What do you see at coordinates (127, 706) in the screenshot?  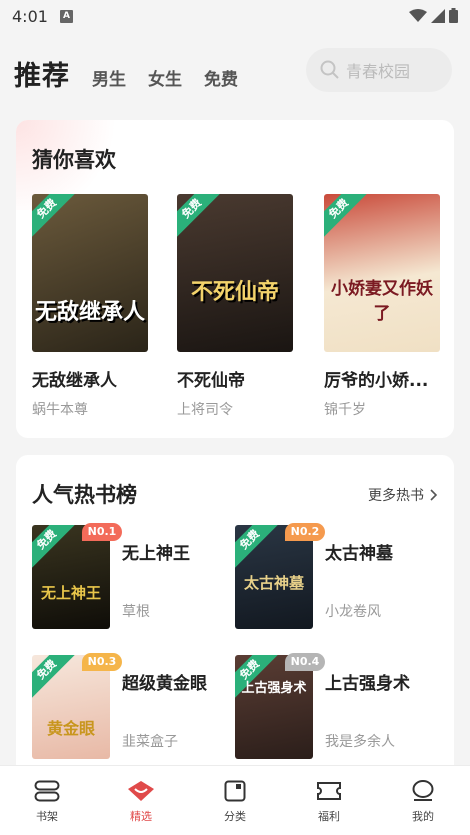 I see `rank-item: 免费 黄金眼 N0.3 超级黄金眼 韭菜盒子` at bounding box center [127, 706].